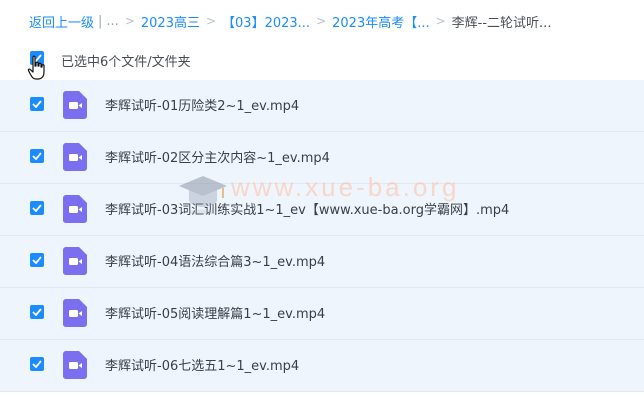 The width and height of the screenshot is (644, 406). Describe the element at coordinates (170, 21) in the screenshot. I see `breadcrumb-item-2023-senior: 2023高三` at that location.